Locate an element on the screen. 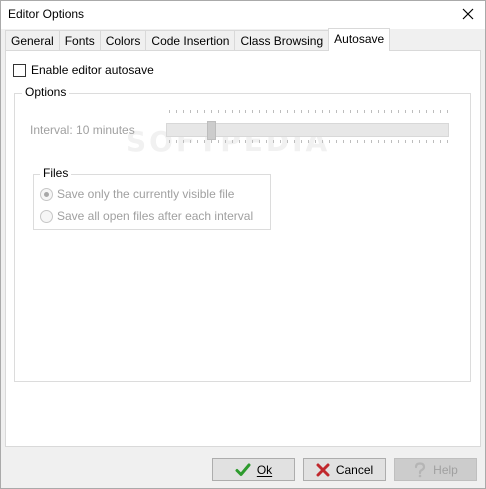 This screenshot has width=486, height=489. interval-ticks-top is located at coordinates (307, 111).